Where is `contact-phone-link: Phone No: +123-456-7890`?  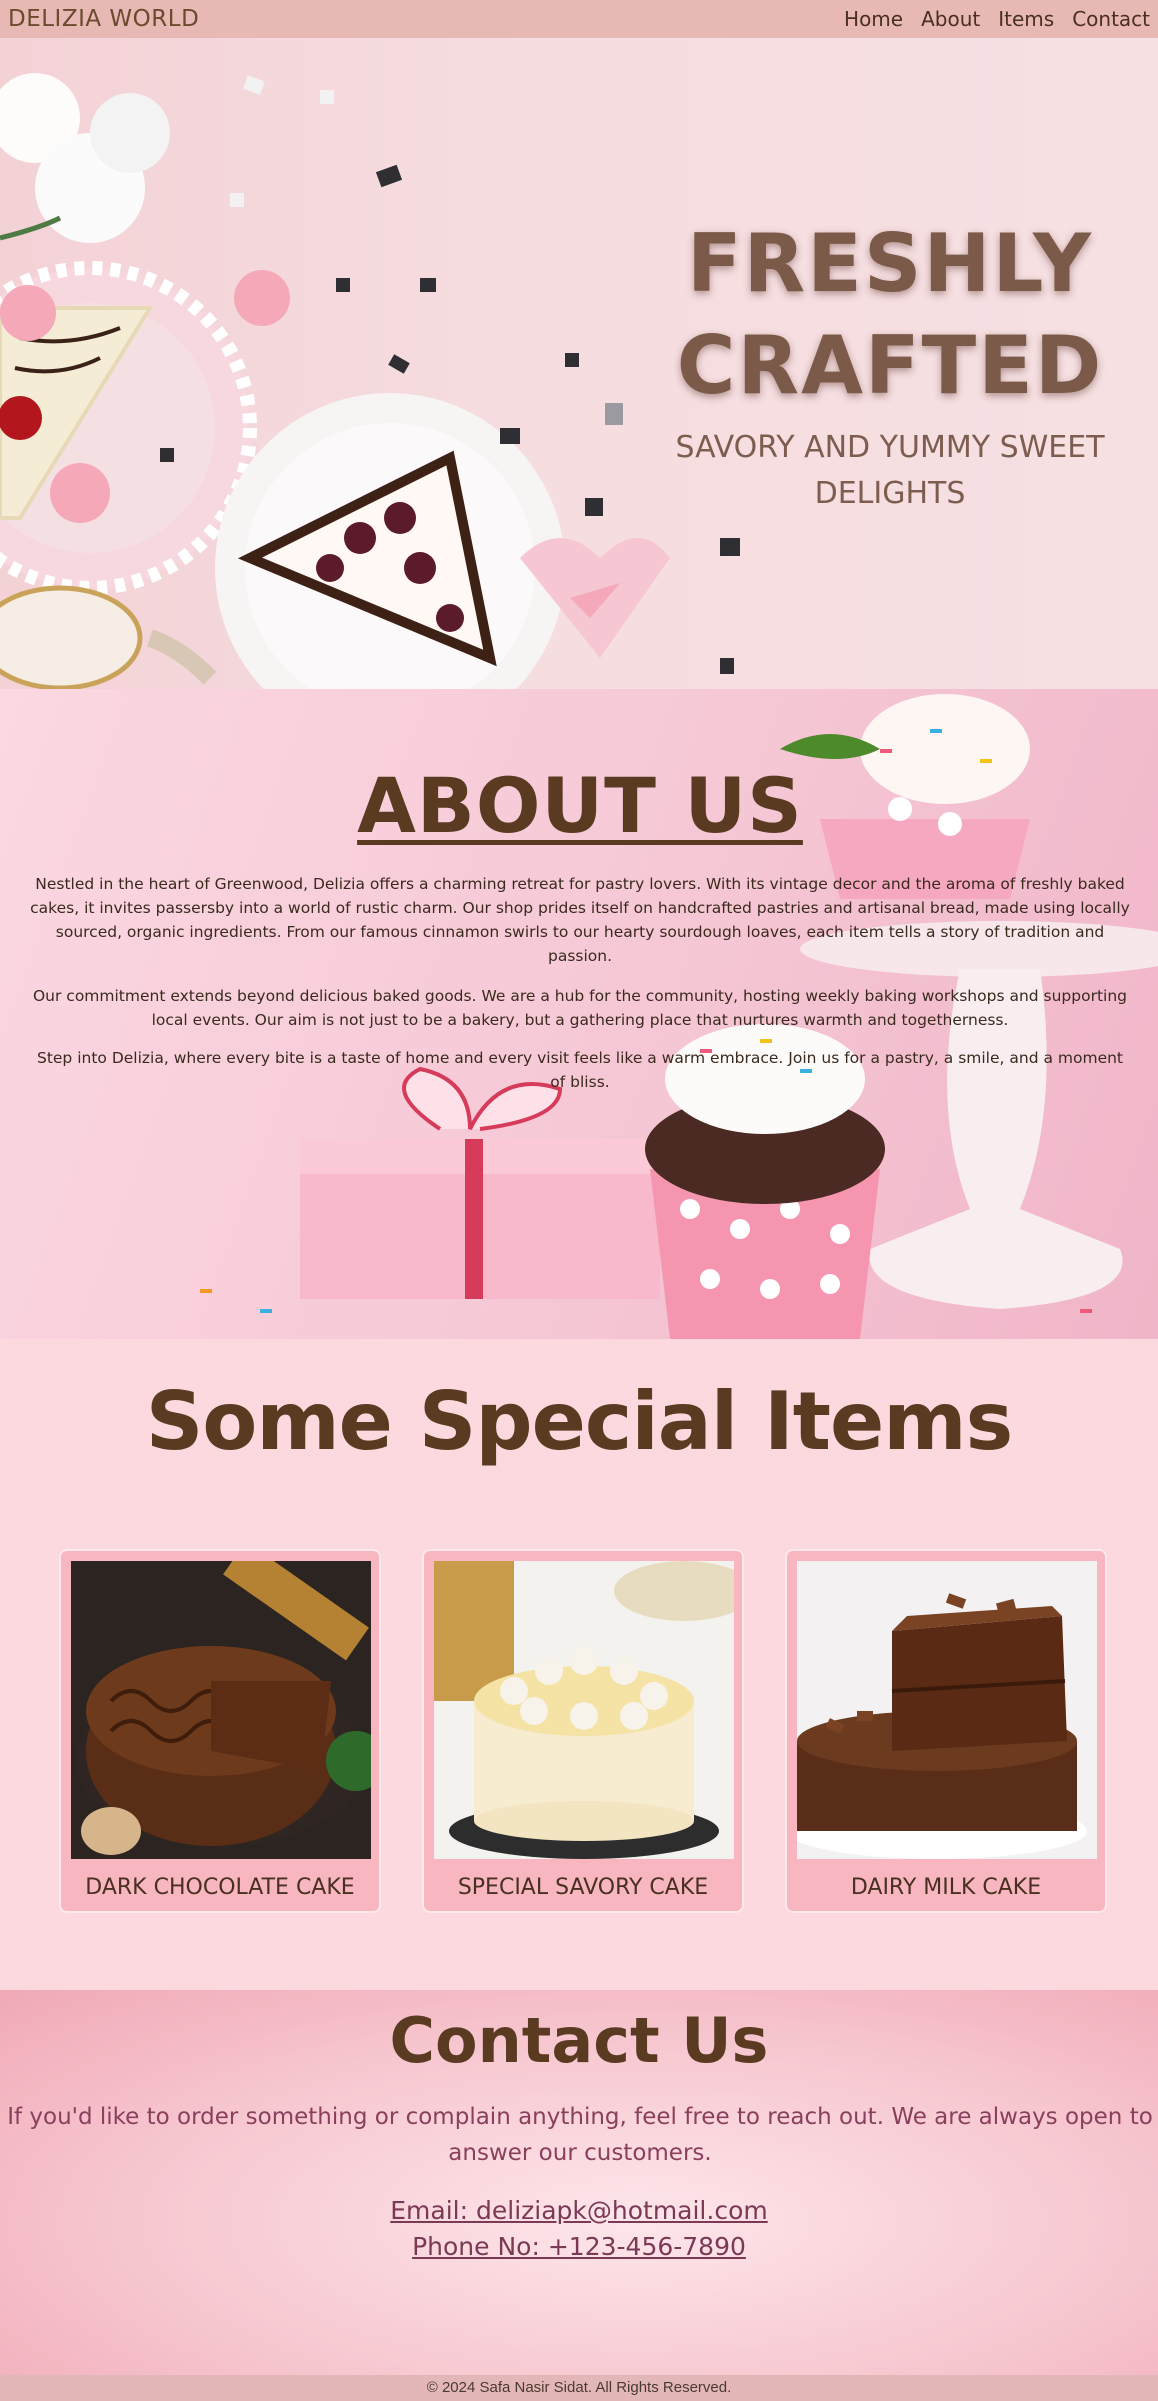
contact-phone-link: Phone No: +123-456-7890 is located at coordinates (579, 2247).